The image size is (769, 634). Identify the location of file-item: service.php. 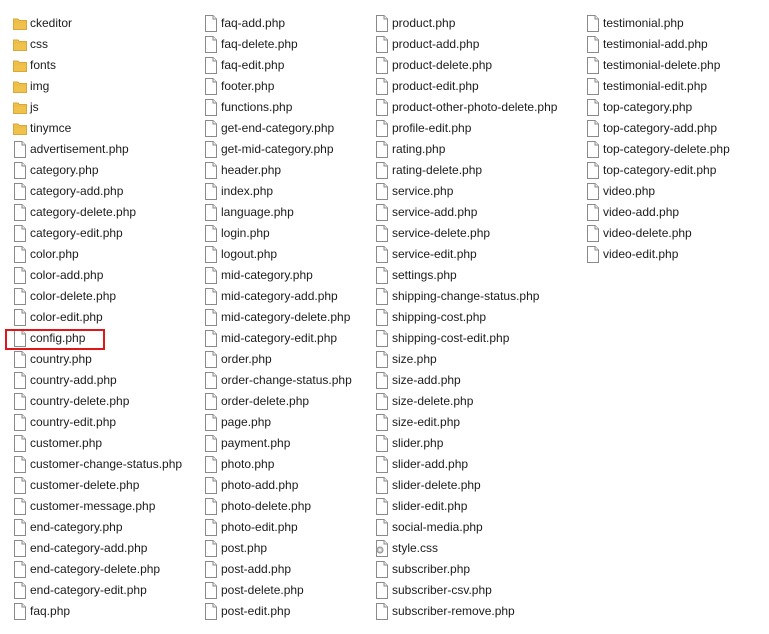
(478, 191).